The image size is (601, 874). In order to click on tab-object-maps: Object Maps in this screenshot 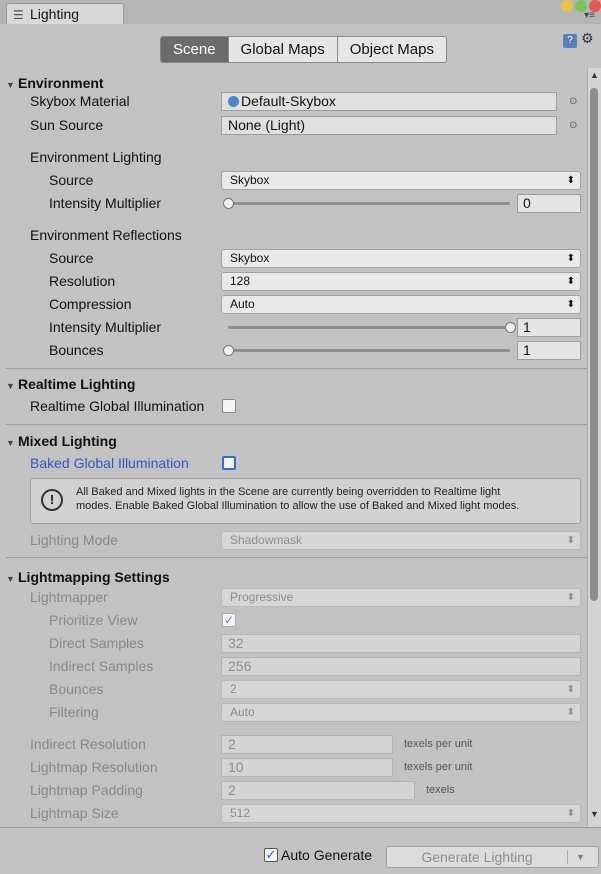, I will do `click(392, 49)`.